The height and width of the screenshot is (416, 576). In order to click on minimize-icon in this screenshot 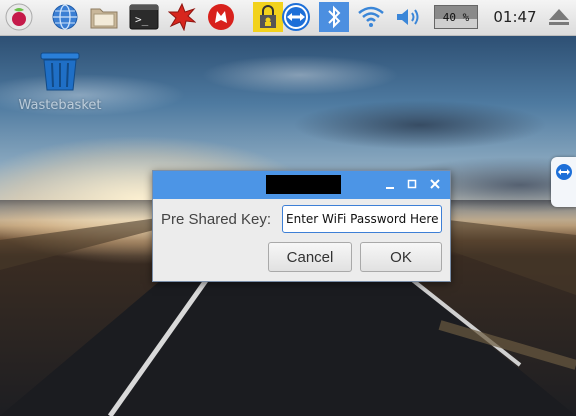, I will do `click(390, 188)`.